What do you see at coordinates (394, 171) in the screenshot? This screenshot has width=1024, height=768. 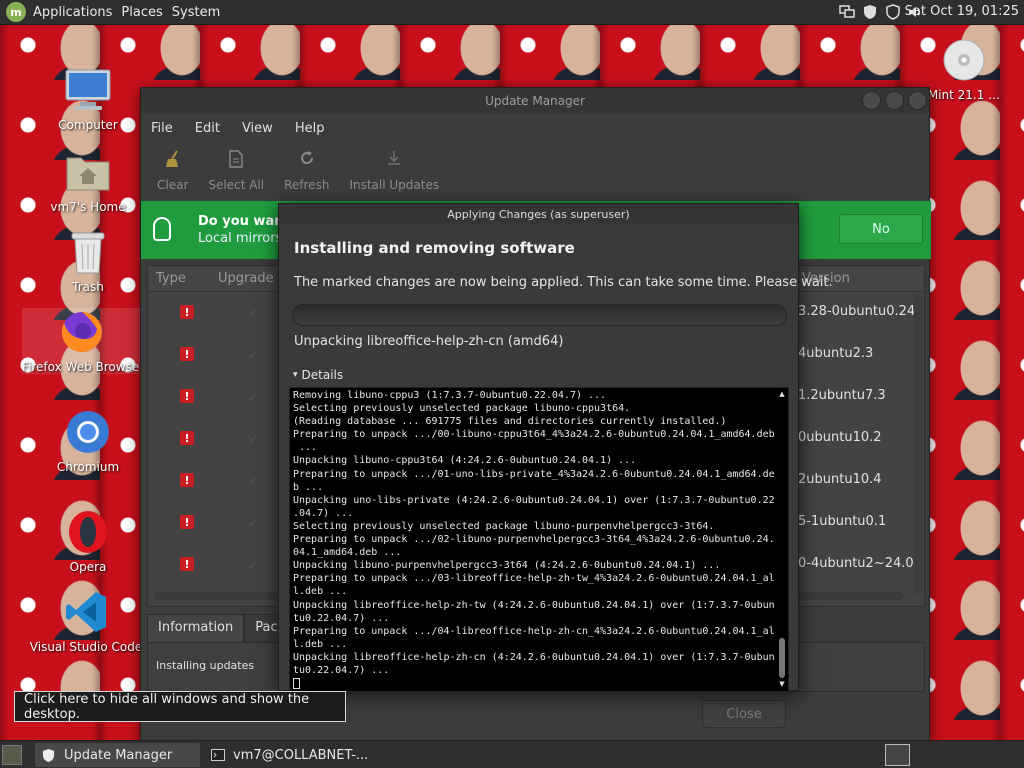 I see `install-updates-button: Install Updates` at bounding box center [394, 171].